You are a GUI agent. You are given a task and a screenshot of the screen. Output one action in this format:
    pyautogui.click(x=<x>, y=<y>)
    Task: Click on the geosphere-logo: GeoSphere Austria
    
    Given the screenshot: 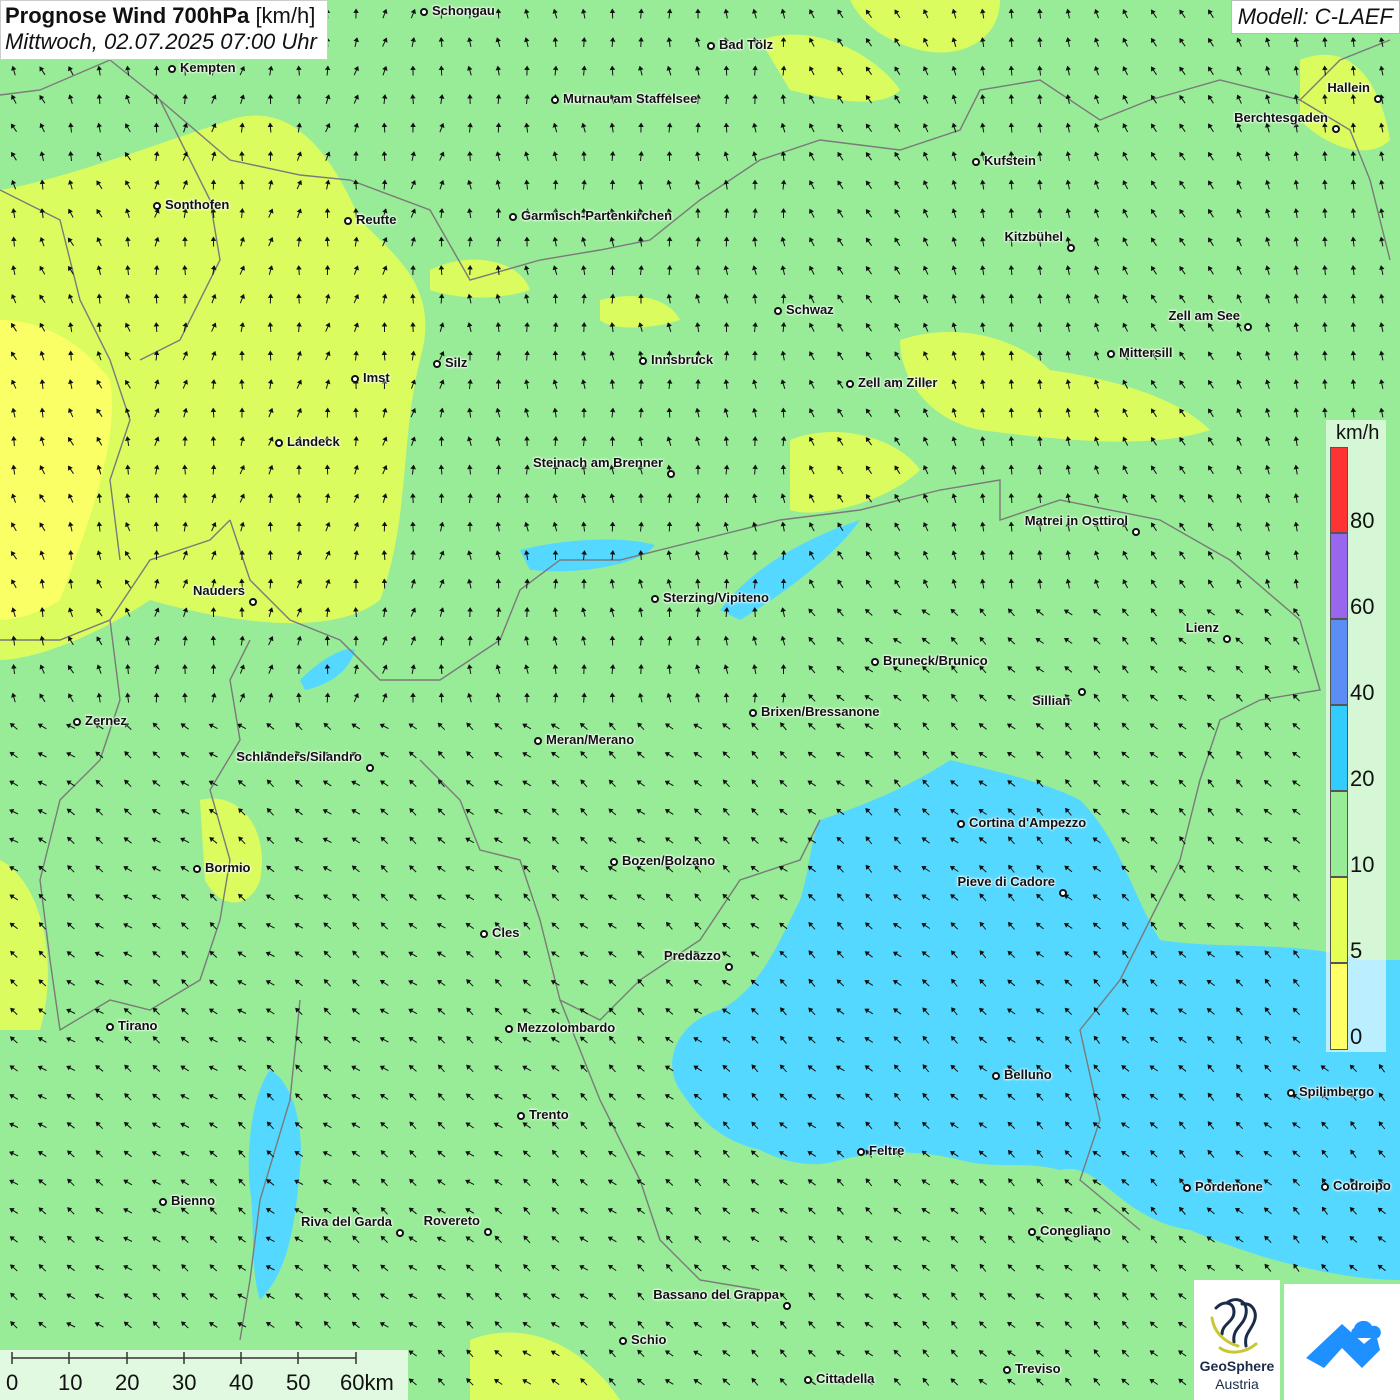 What is the action you would take?
    pyautogui.click(x=1237, y=1340)
    